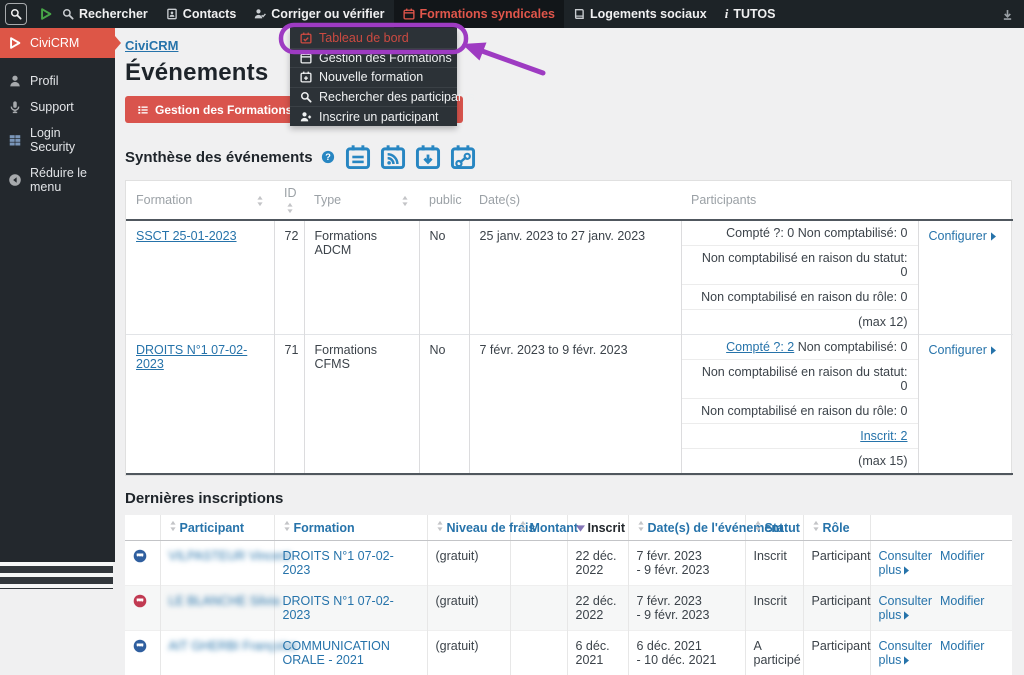 Image resolution: width=1024 pixels, height=675 pixels. I want to click on events-summary-header: Synthèse des événements ?, so click(574, 157).